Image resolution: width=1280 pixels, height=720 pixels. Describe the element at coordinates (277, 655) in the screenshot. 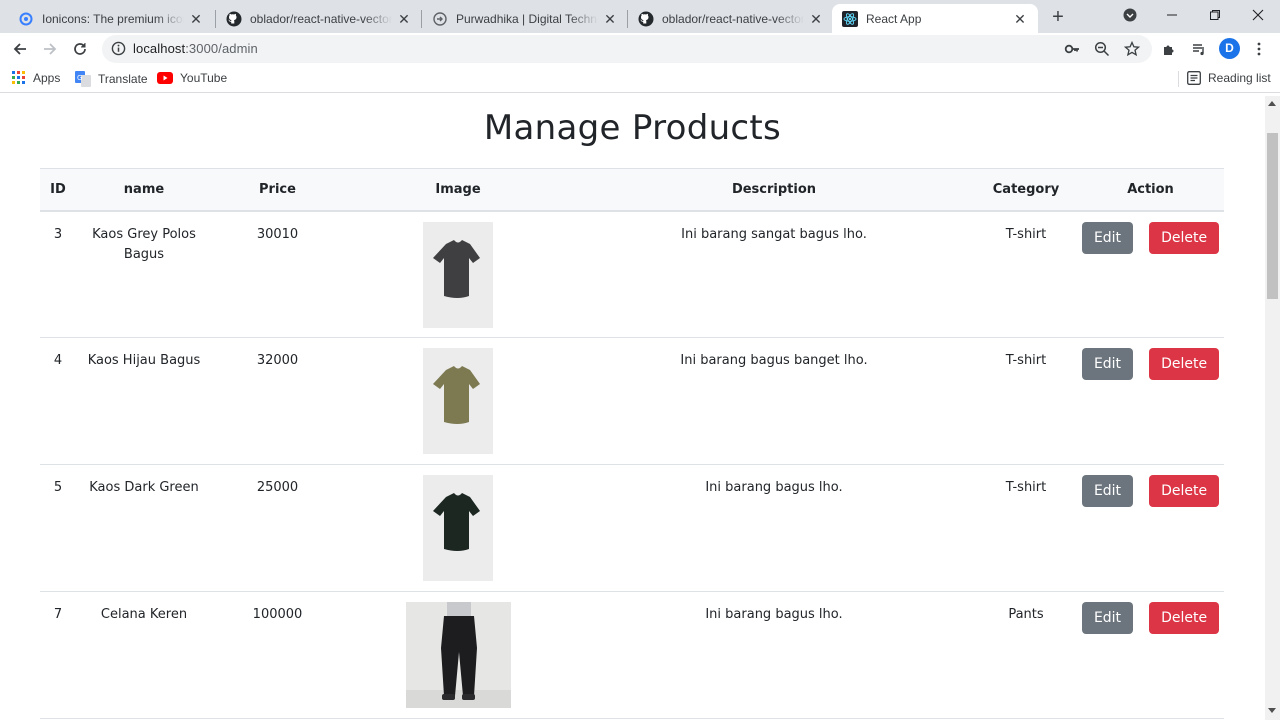

I see `product-price: 100000` at that location.